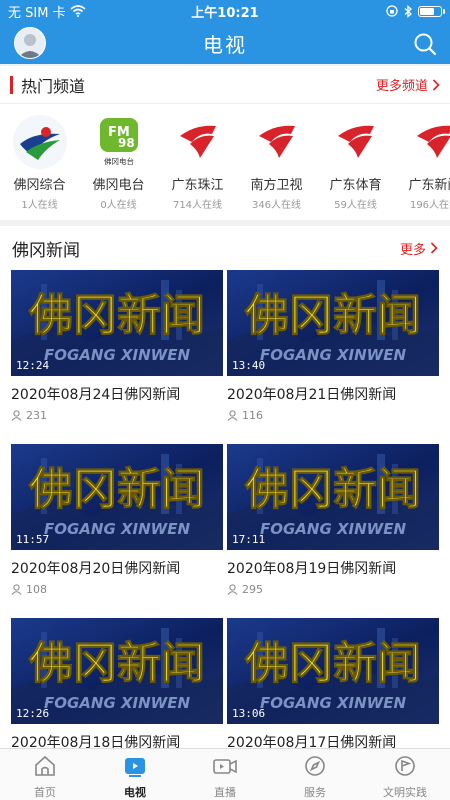 The image size is (450, 800). I want to click on channel-item: 广东珠江 714人在线, so click(197, 162).